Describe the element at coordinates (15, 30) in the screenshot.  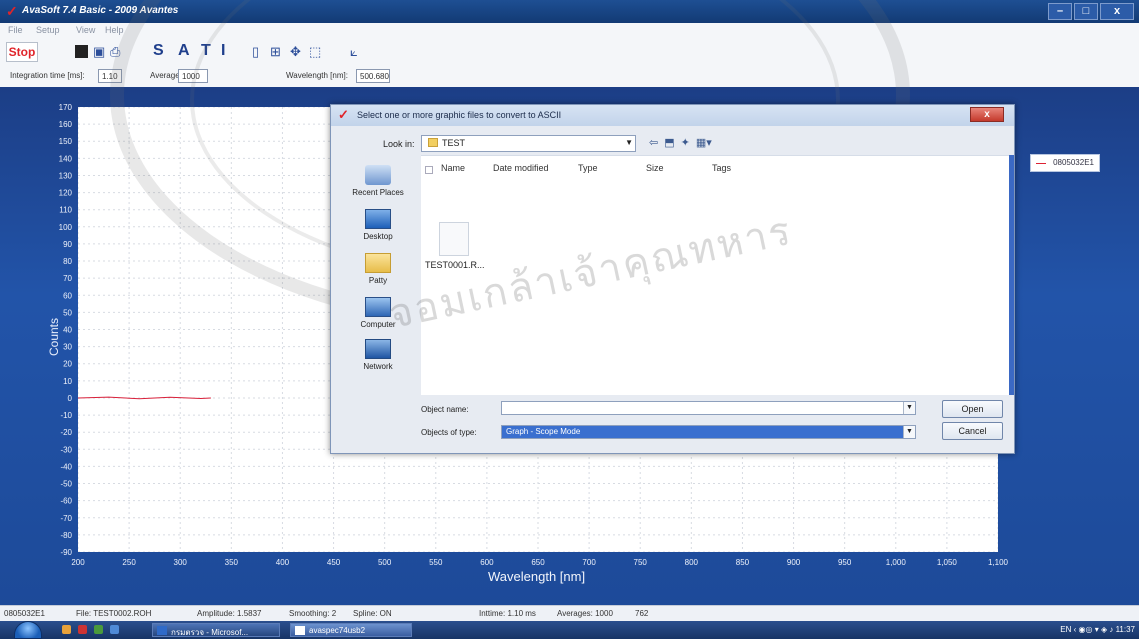
I see `menu-file: File` at that location.